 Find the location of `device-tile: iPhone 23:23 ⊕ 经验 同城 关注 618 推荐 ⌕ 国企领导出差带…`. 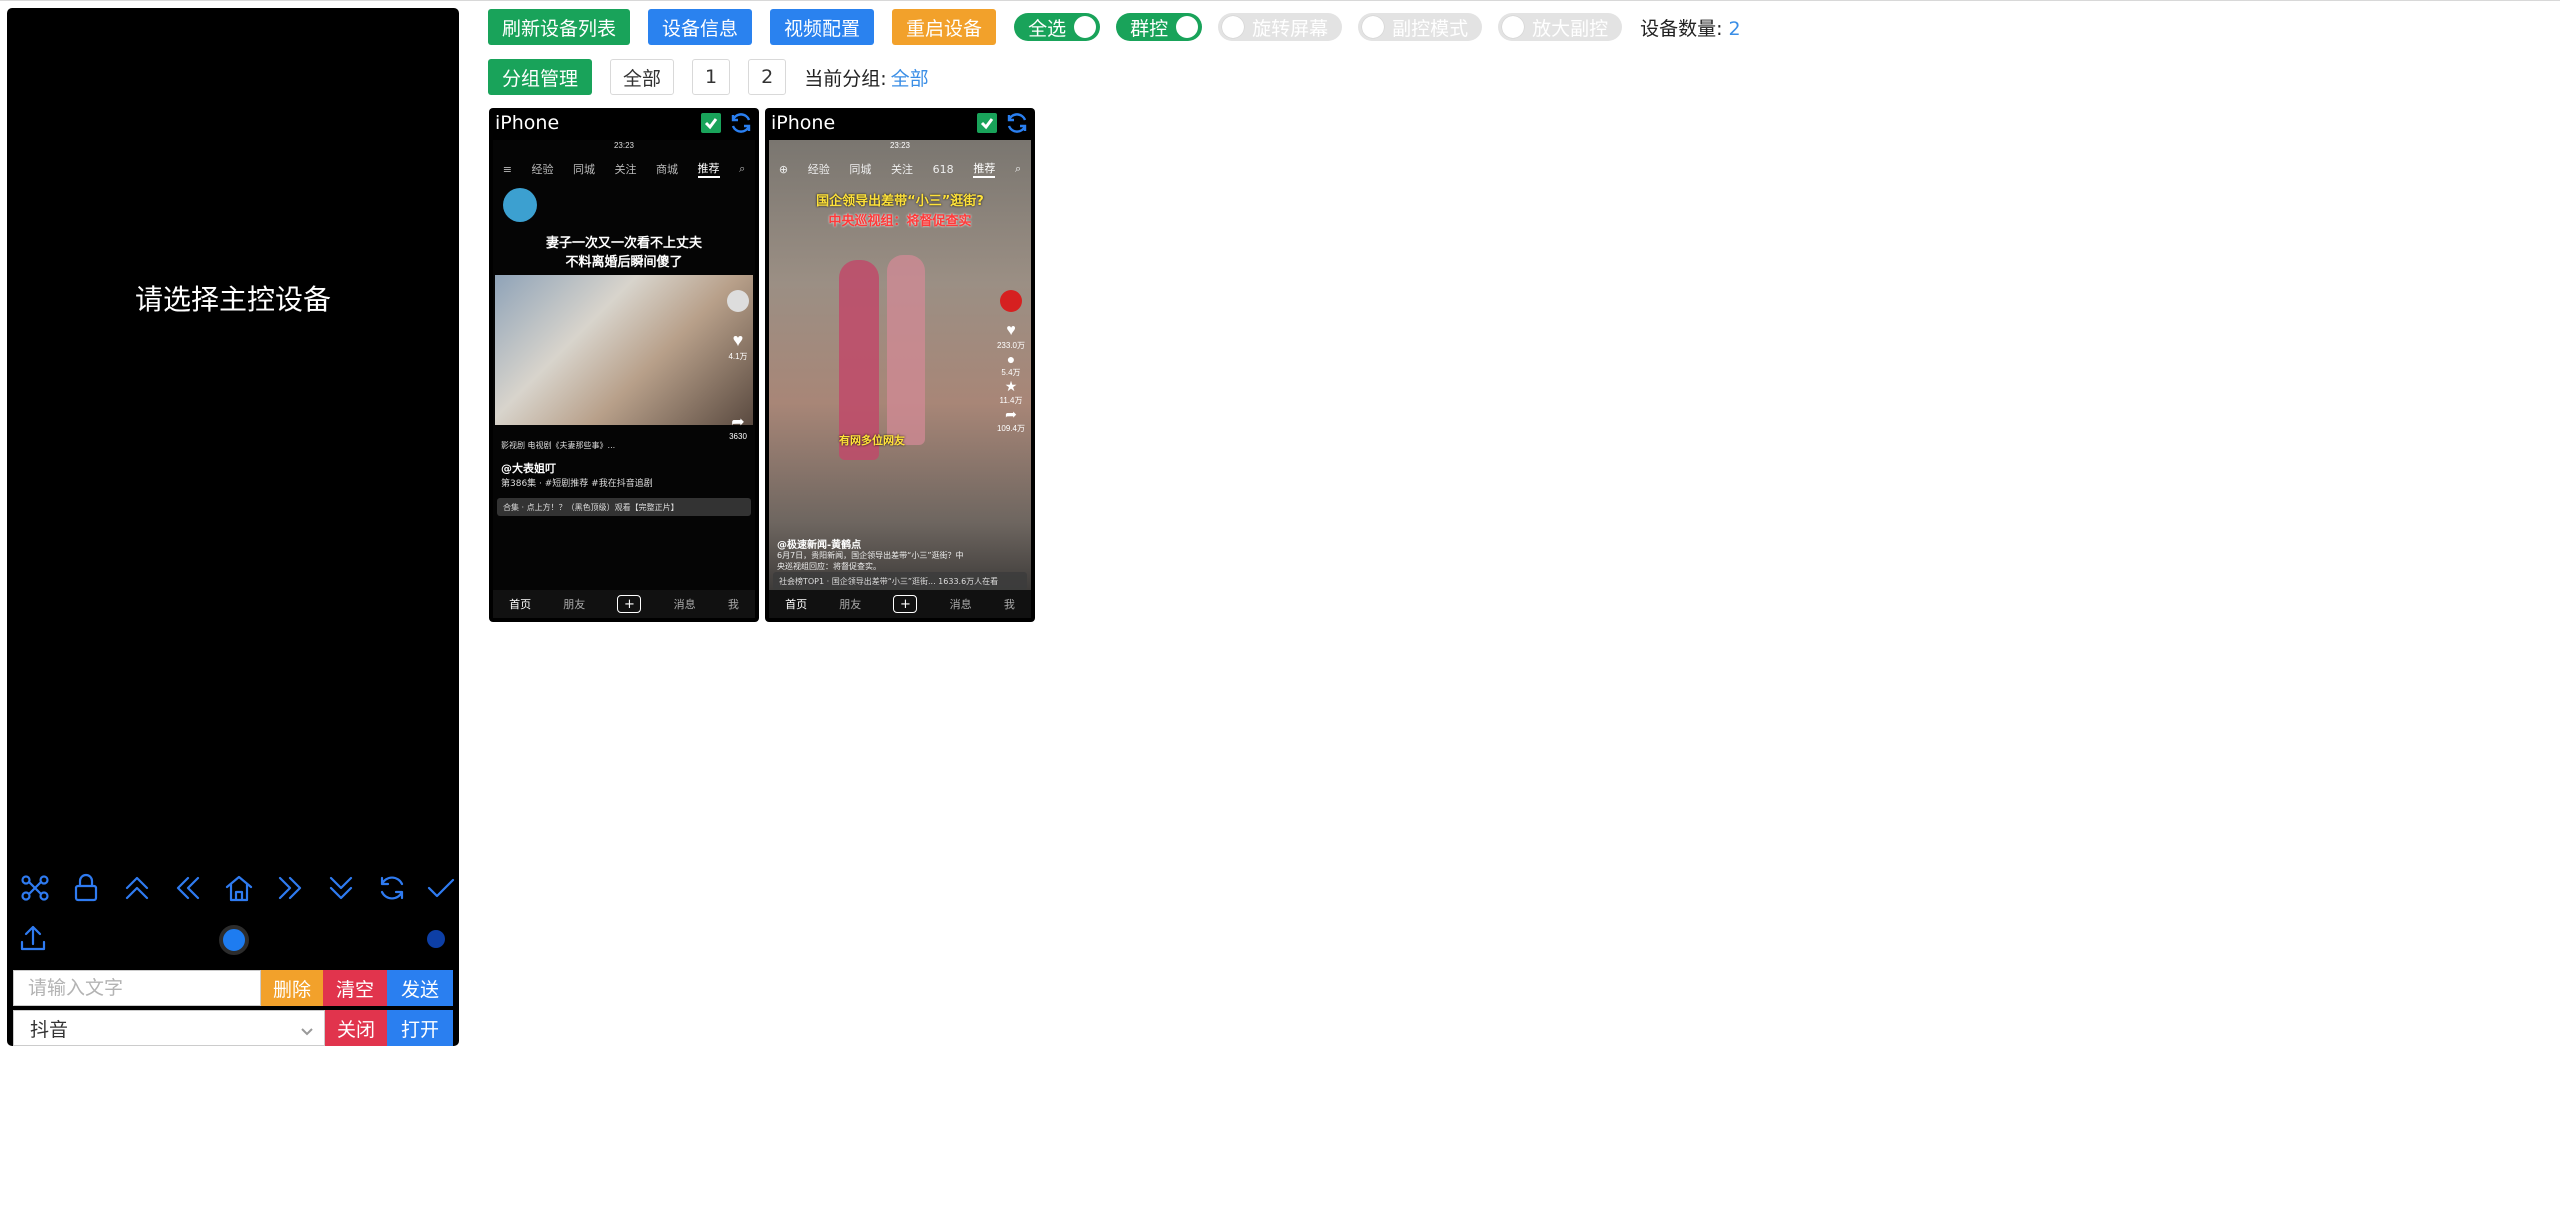

device-tile: iPhone 23:23 ⊕ 经验 同城 关注 618 推荐 ⌕ 国企领导出差带… is located at coordinates (900, 365).